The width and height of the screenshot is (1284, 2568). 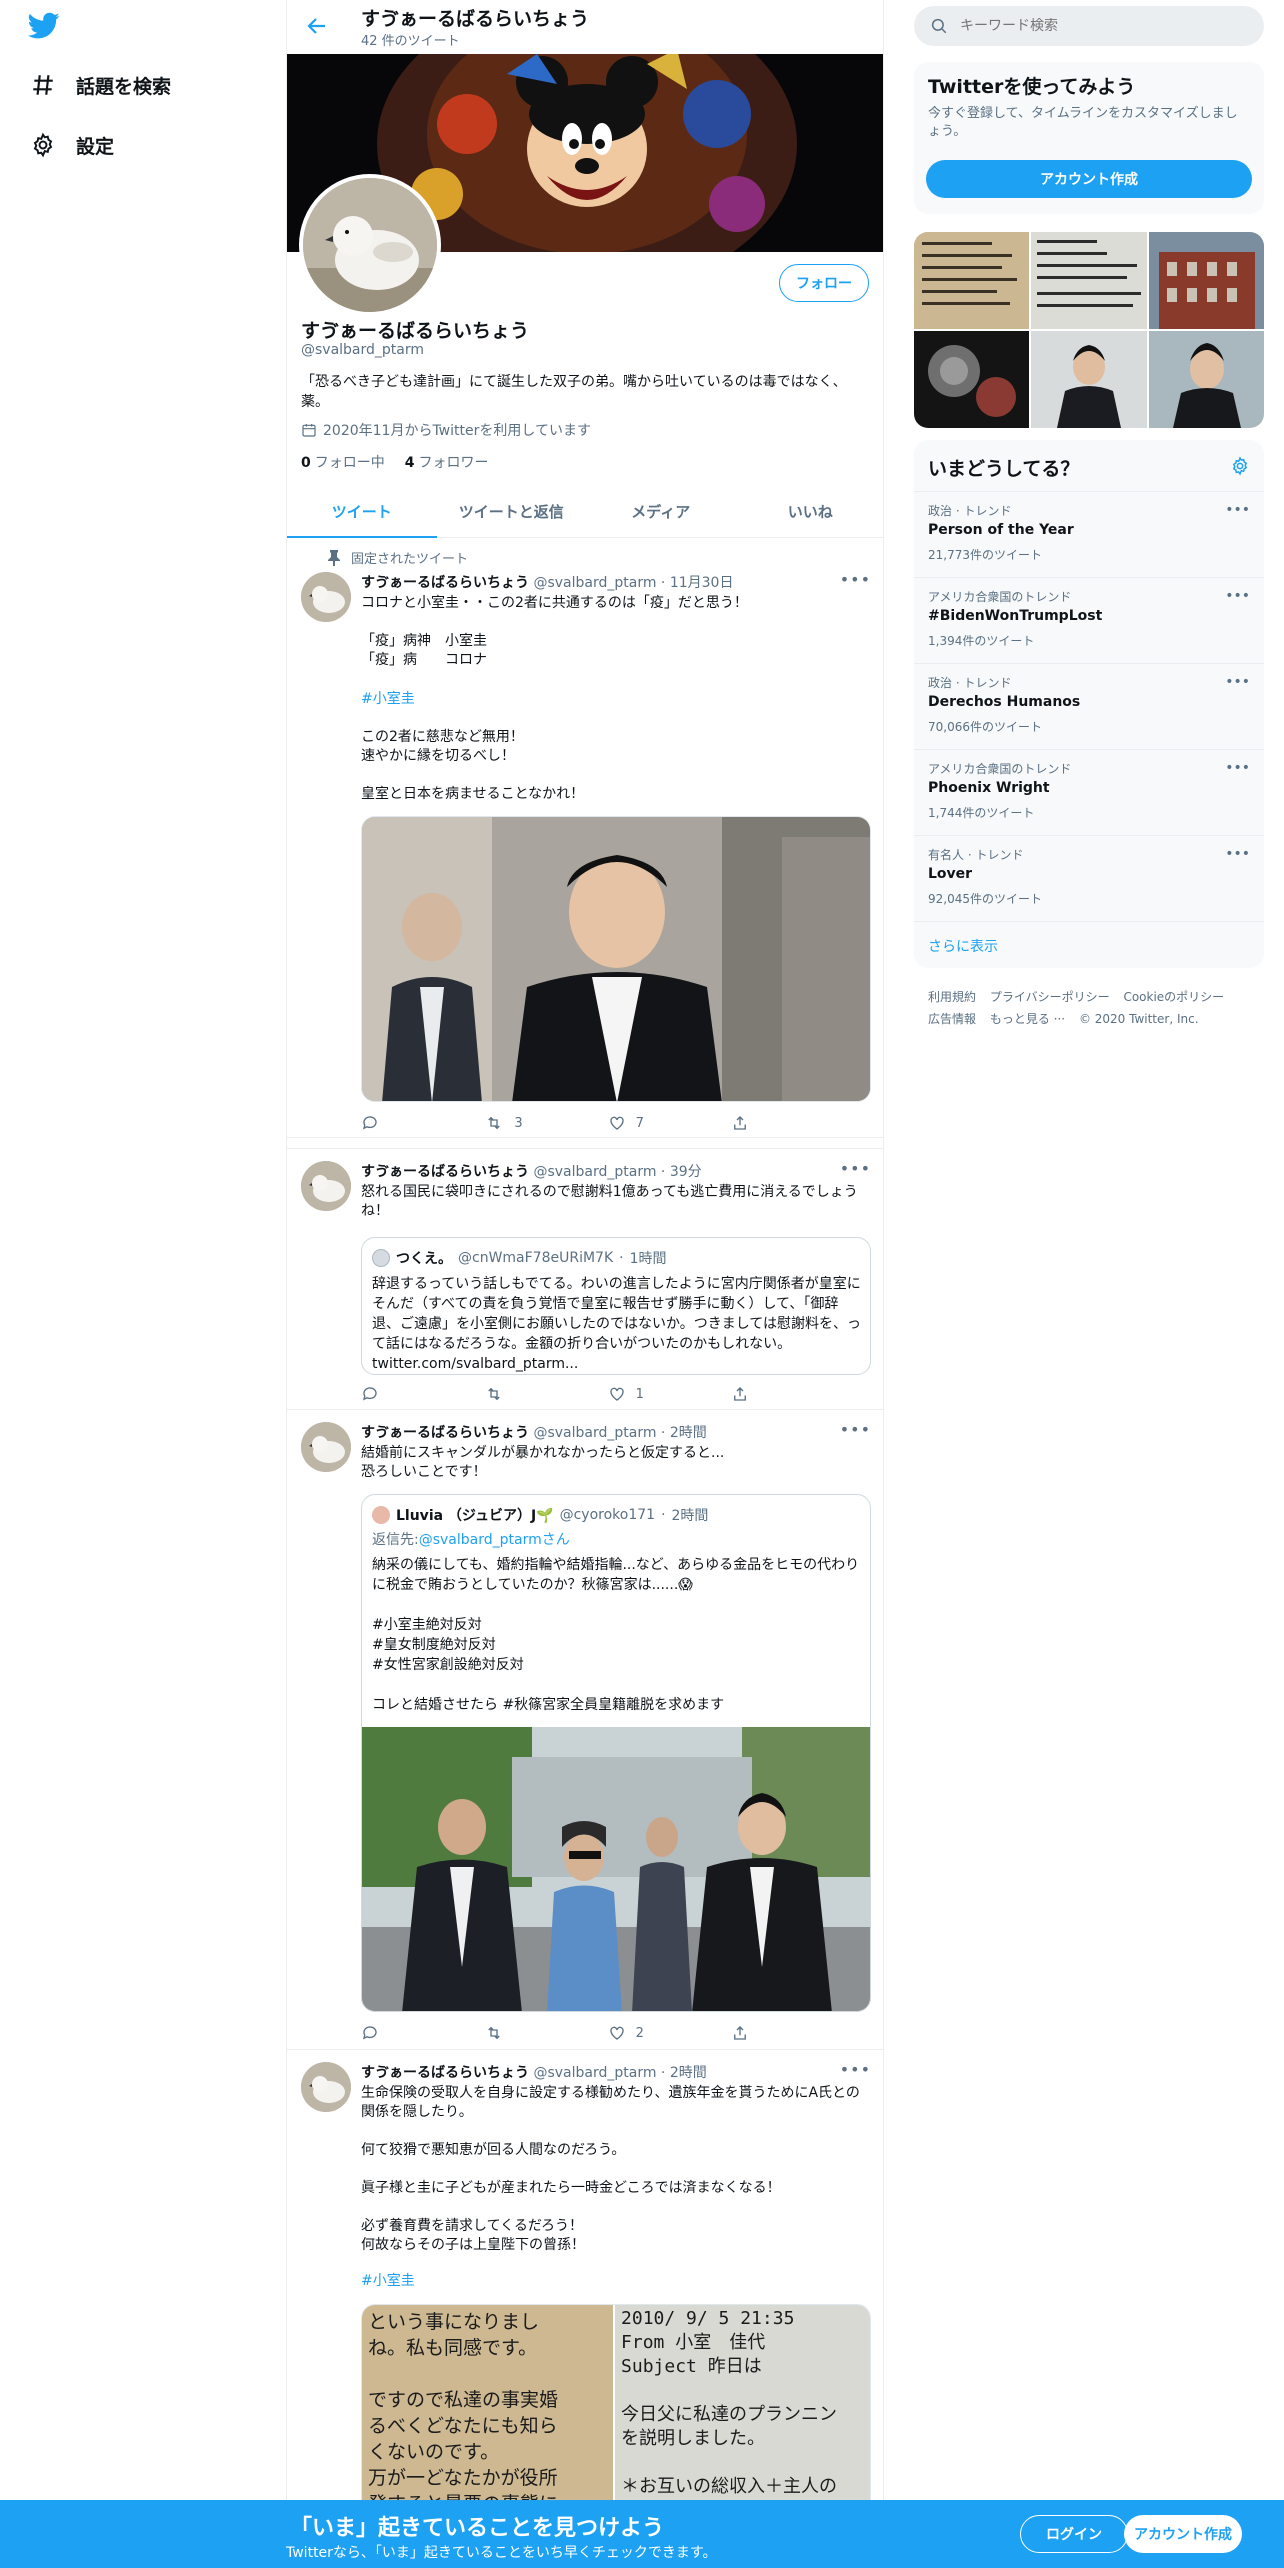 I want to click on trend-item: 政治 · トレンド Derechos Humanos 70,066件のツイート •••, so click(x=1089, y=707).